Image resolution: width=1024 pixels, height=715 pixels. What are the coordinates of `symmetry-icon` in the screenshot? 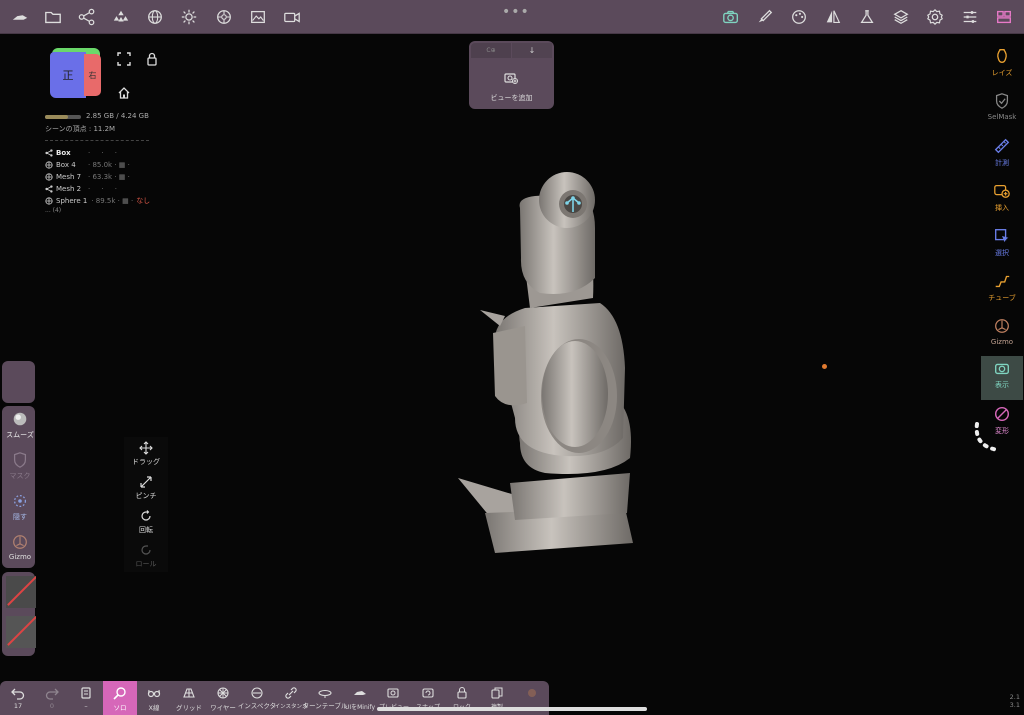 It's located at (833, 17).